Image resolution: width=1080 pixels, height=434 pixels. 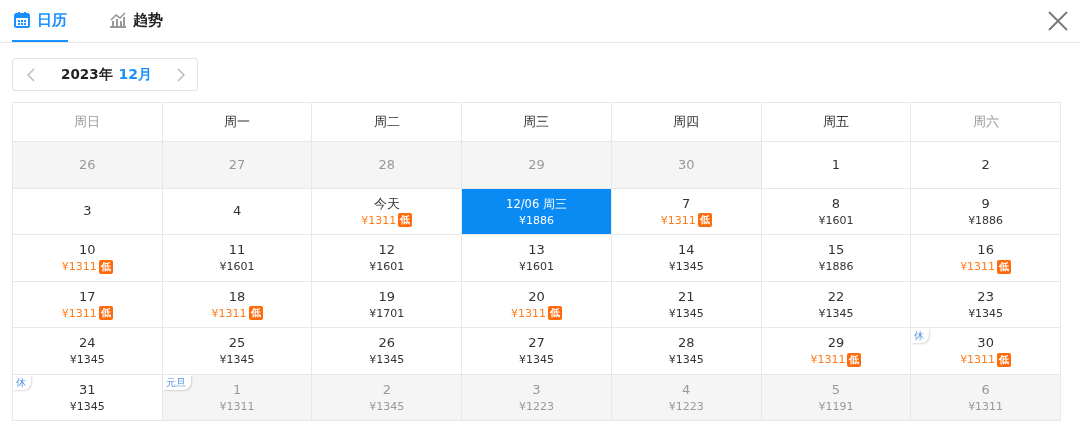 I want to click on day-cell: 8 ¥1601, so click(x=836, y=211).